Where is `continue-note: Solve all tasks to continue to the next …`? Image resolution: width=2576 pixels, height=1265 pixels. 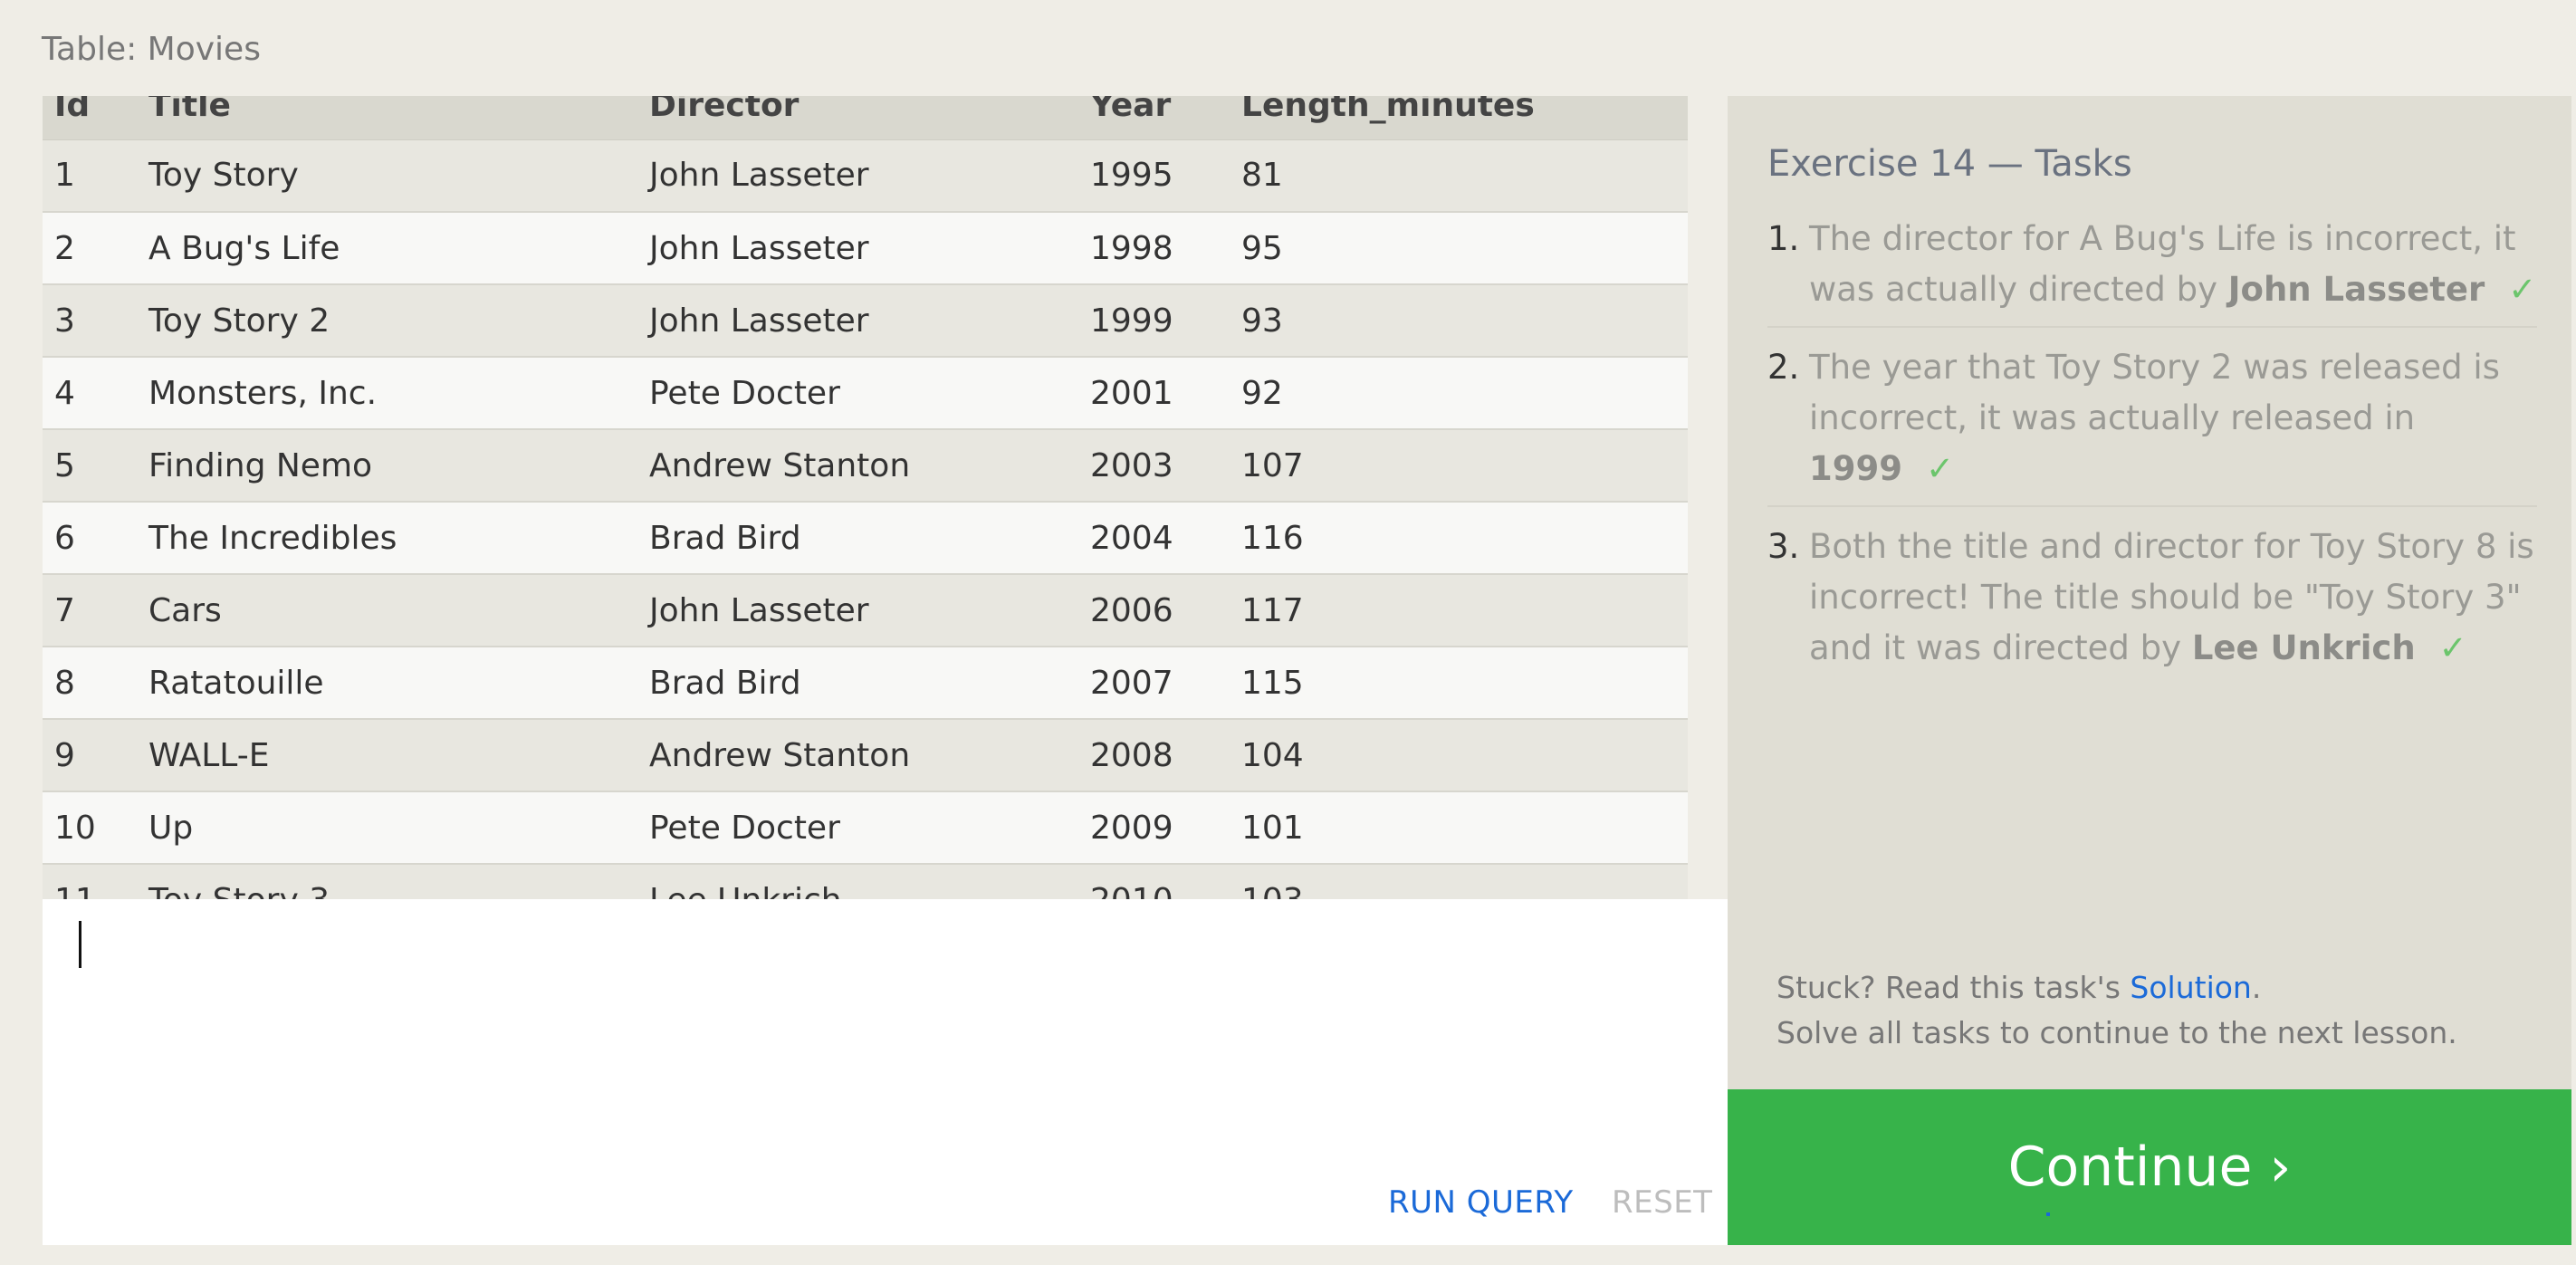 continue-note: Solve all tasks to continue to the next … is located at coordinates (2116, 1032).